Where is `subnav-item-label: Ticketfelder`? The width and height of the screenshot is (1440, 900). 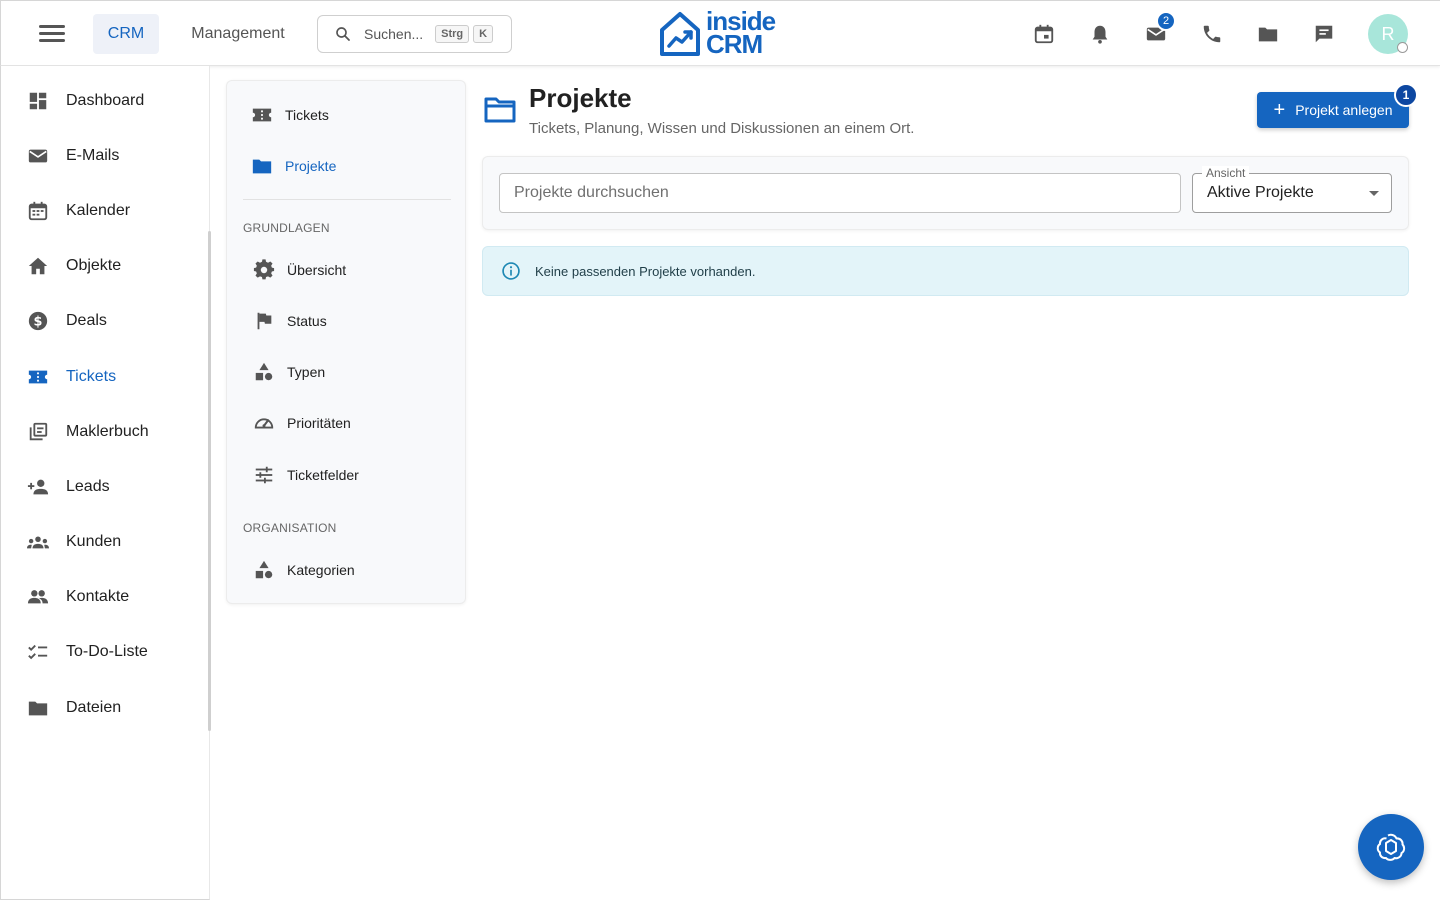
subnav-item-label: Ticketfelder is located at coordinates (323, 475).